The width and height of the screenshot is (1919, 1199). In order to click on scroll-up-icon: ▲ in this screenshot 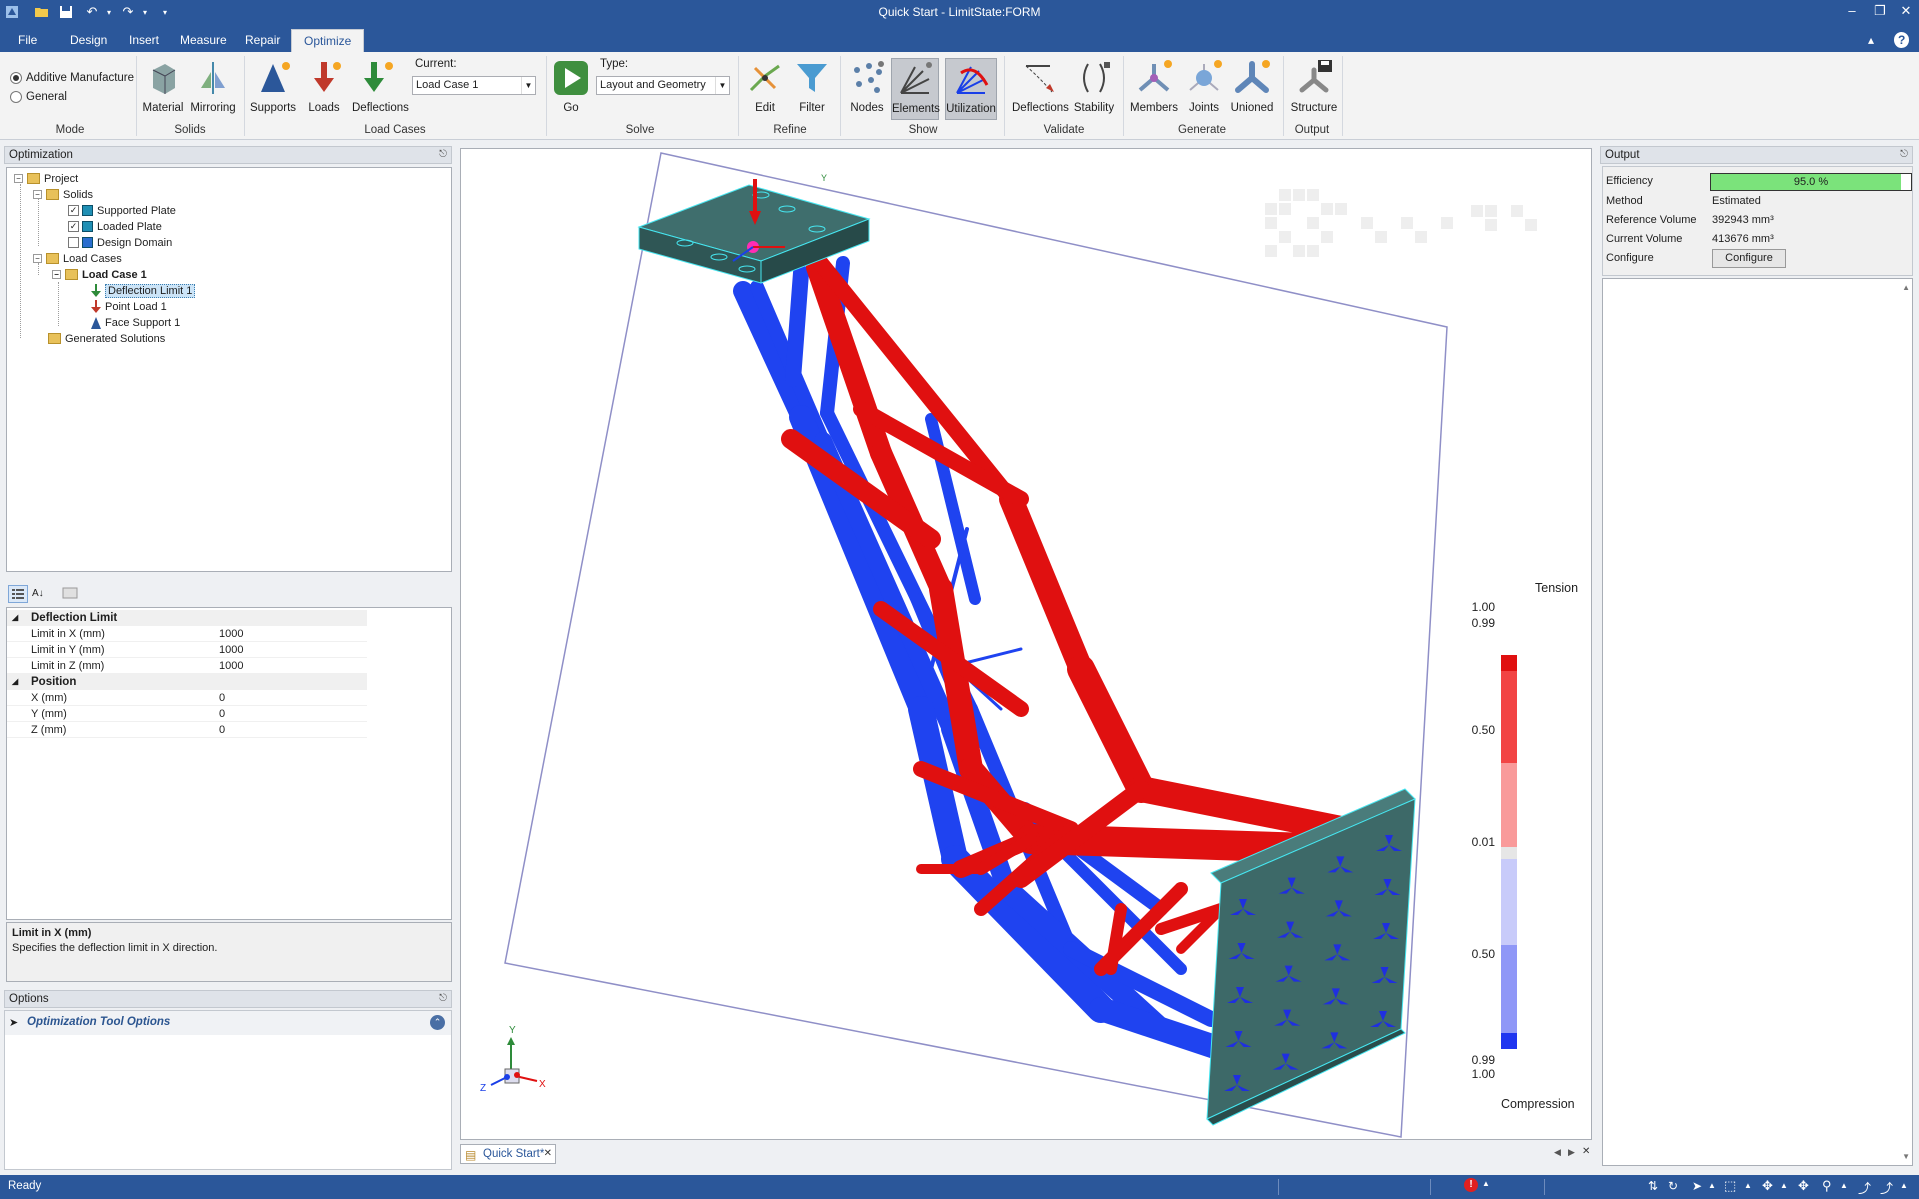, I will do `click(1906, 287)`.